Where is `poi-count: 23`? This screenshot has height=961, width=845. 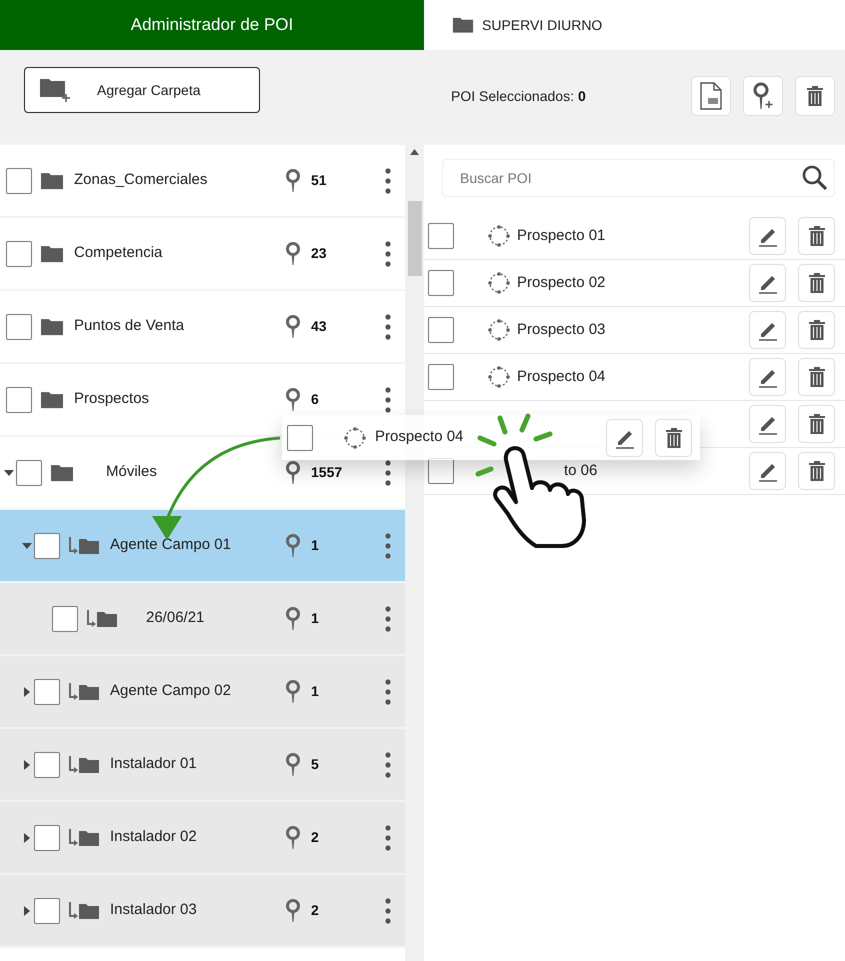 poi-count: 23 is located at coordinates (319, 253).